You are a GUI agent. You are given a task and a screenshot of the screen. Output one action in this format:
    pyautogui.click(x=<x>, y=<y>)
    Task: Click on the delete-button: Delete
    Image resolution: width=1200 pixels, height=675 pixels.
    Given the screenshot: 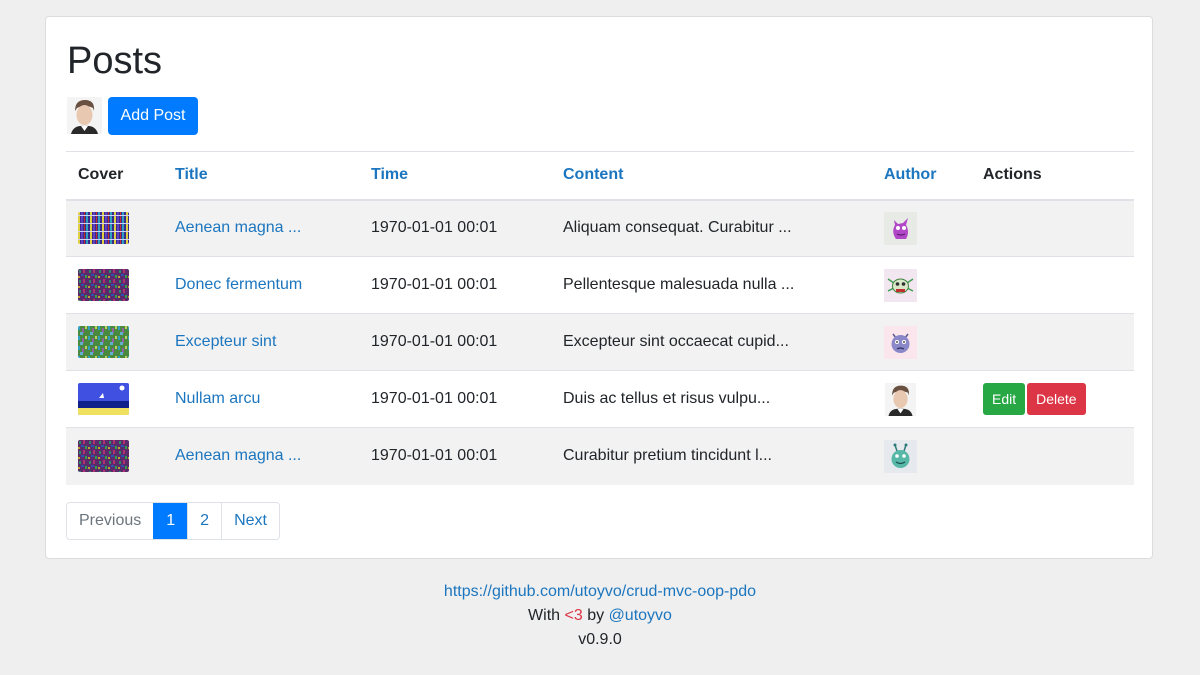 What is the action you would take?
    pyautogui.click(x=1056, y=399)
    